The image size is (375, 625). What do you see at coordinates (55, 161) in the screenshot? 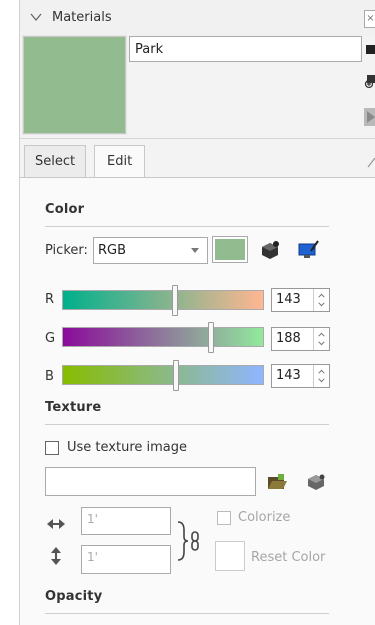
I see `tab-select: Select` at bounding box center [55, 161].